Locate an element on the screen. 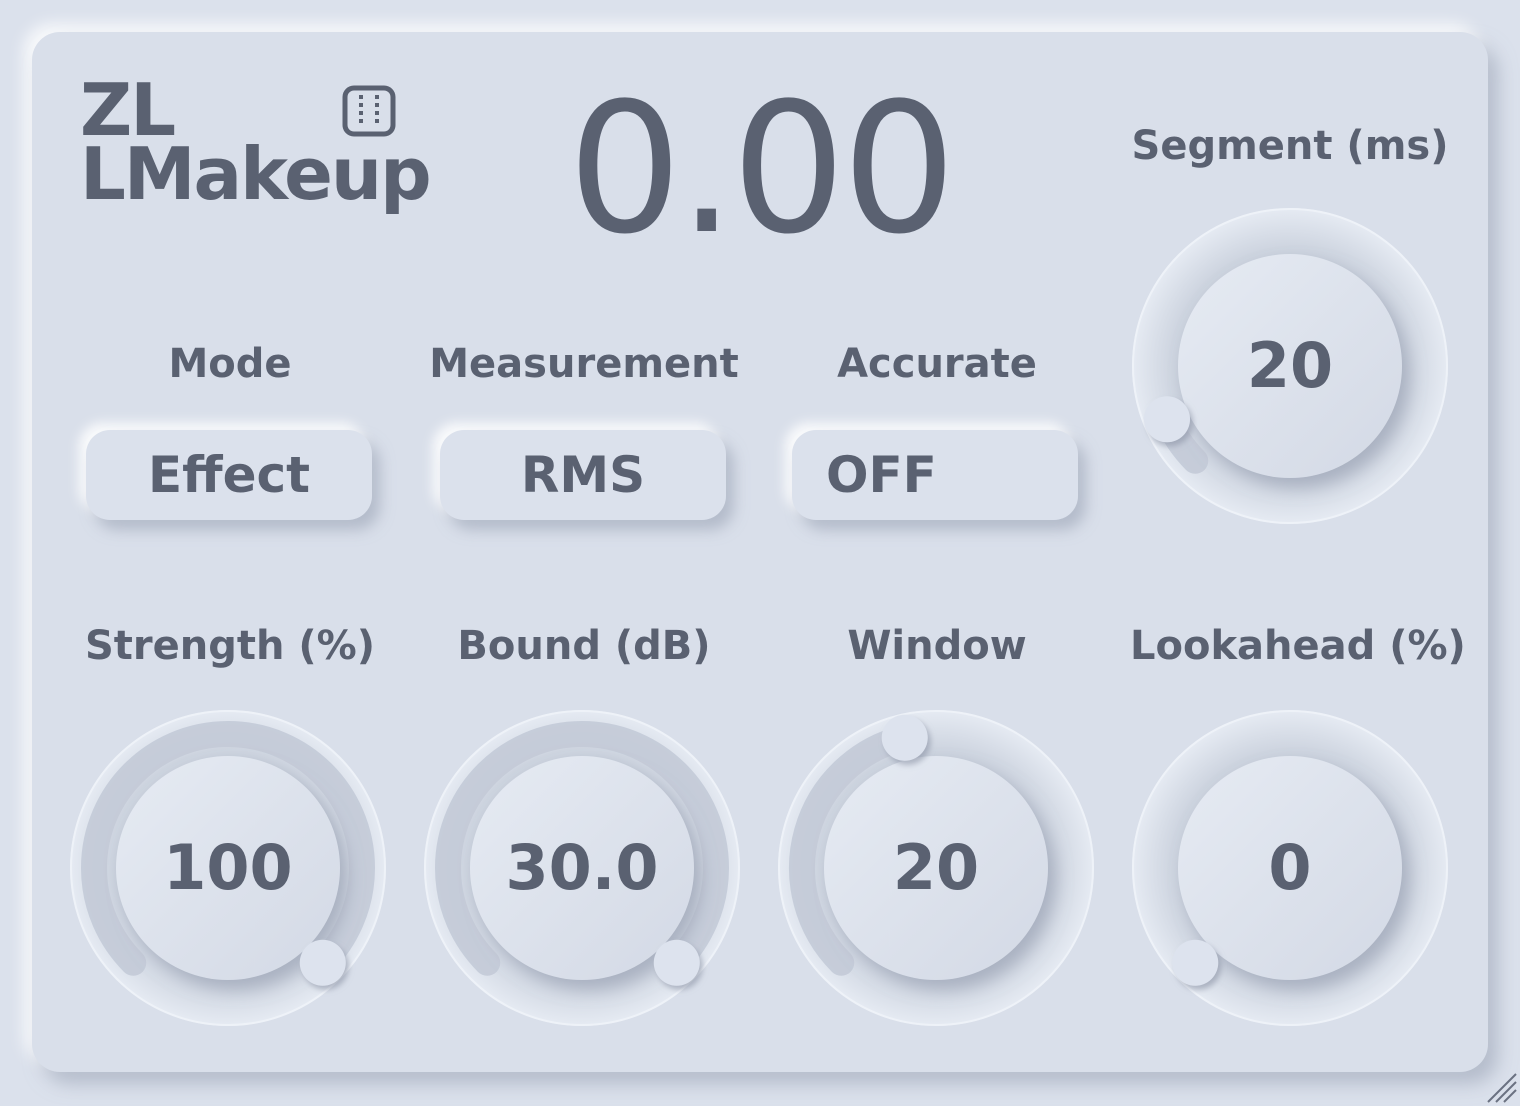 This screenshot has width=1520, height=1106. bound-knob-thumb is located at coordinates (676, 962).